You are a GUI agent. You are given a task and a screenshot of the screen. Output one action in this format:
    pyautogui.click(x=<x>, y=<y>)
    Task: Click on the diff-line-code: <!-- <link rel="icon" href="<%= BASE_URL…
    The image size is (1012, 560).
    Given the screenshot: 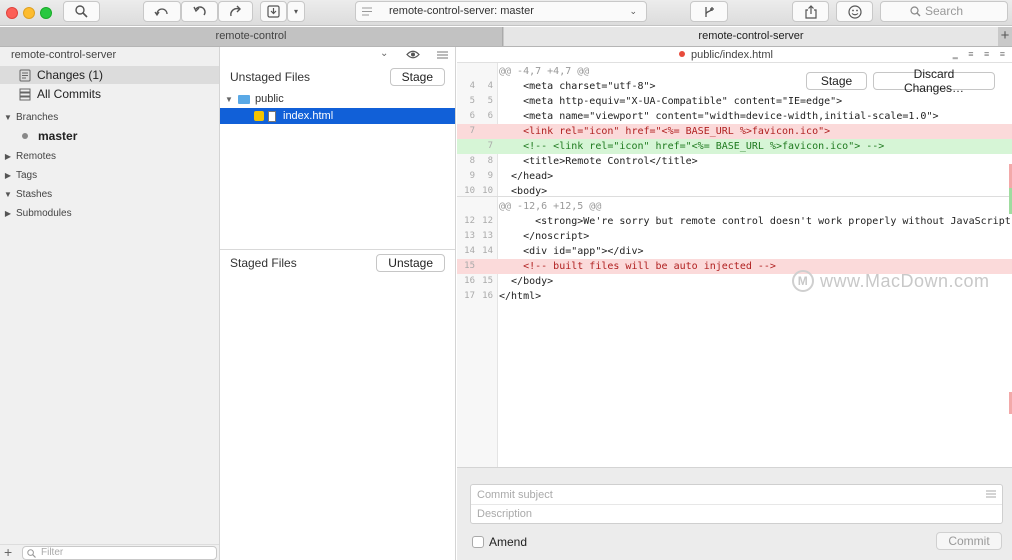 What is the action you would take?
    pyautogui.click(x=692, y=146)
    